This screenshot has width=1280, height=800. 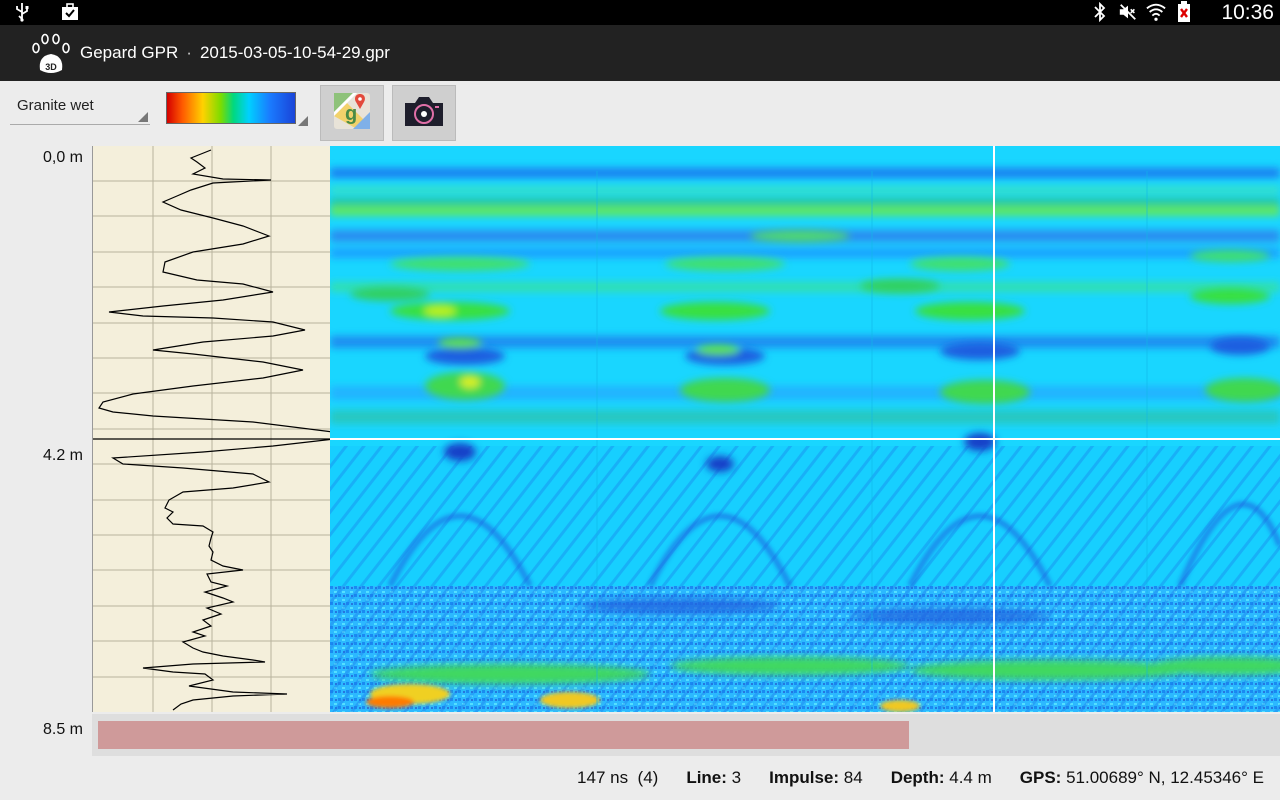 I want to click on depth-label: Depth:, so click(x=917, y=777).